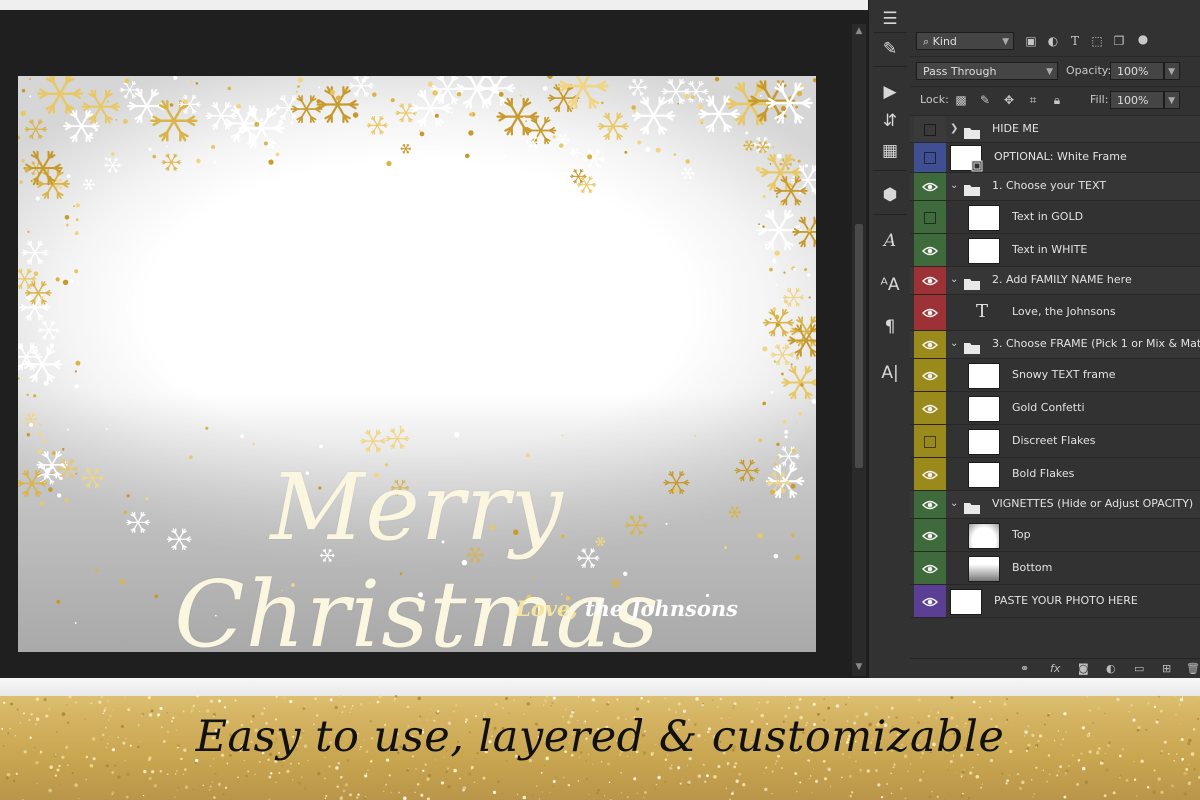 This screenshot has width=1200, height=800. What do you see at coordinates (1043, 473) in the screenshot?
I see `layer-name: Bold Flakes` at bounding box center [1043, 473].